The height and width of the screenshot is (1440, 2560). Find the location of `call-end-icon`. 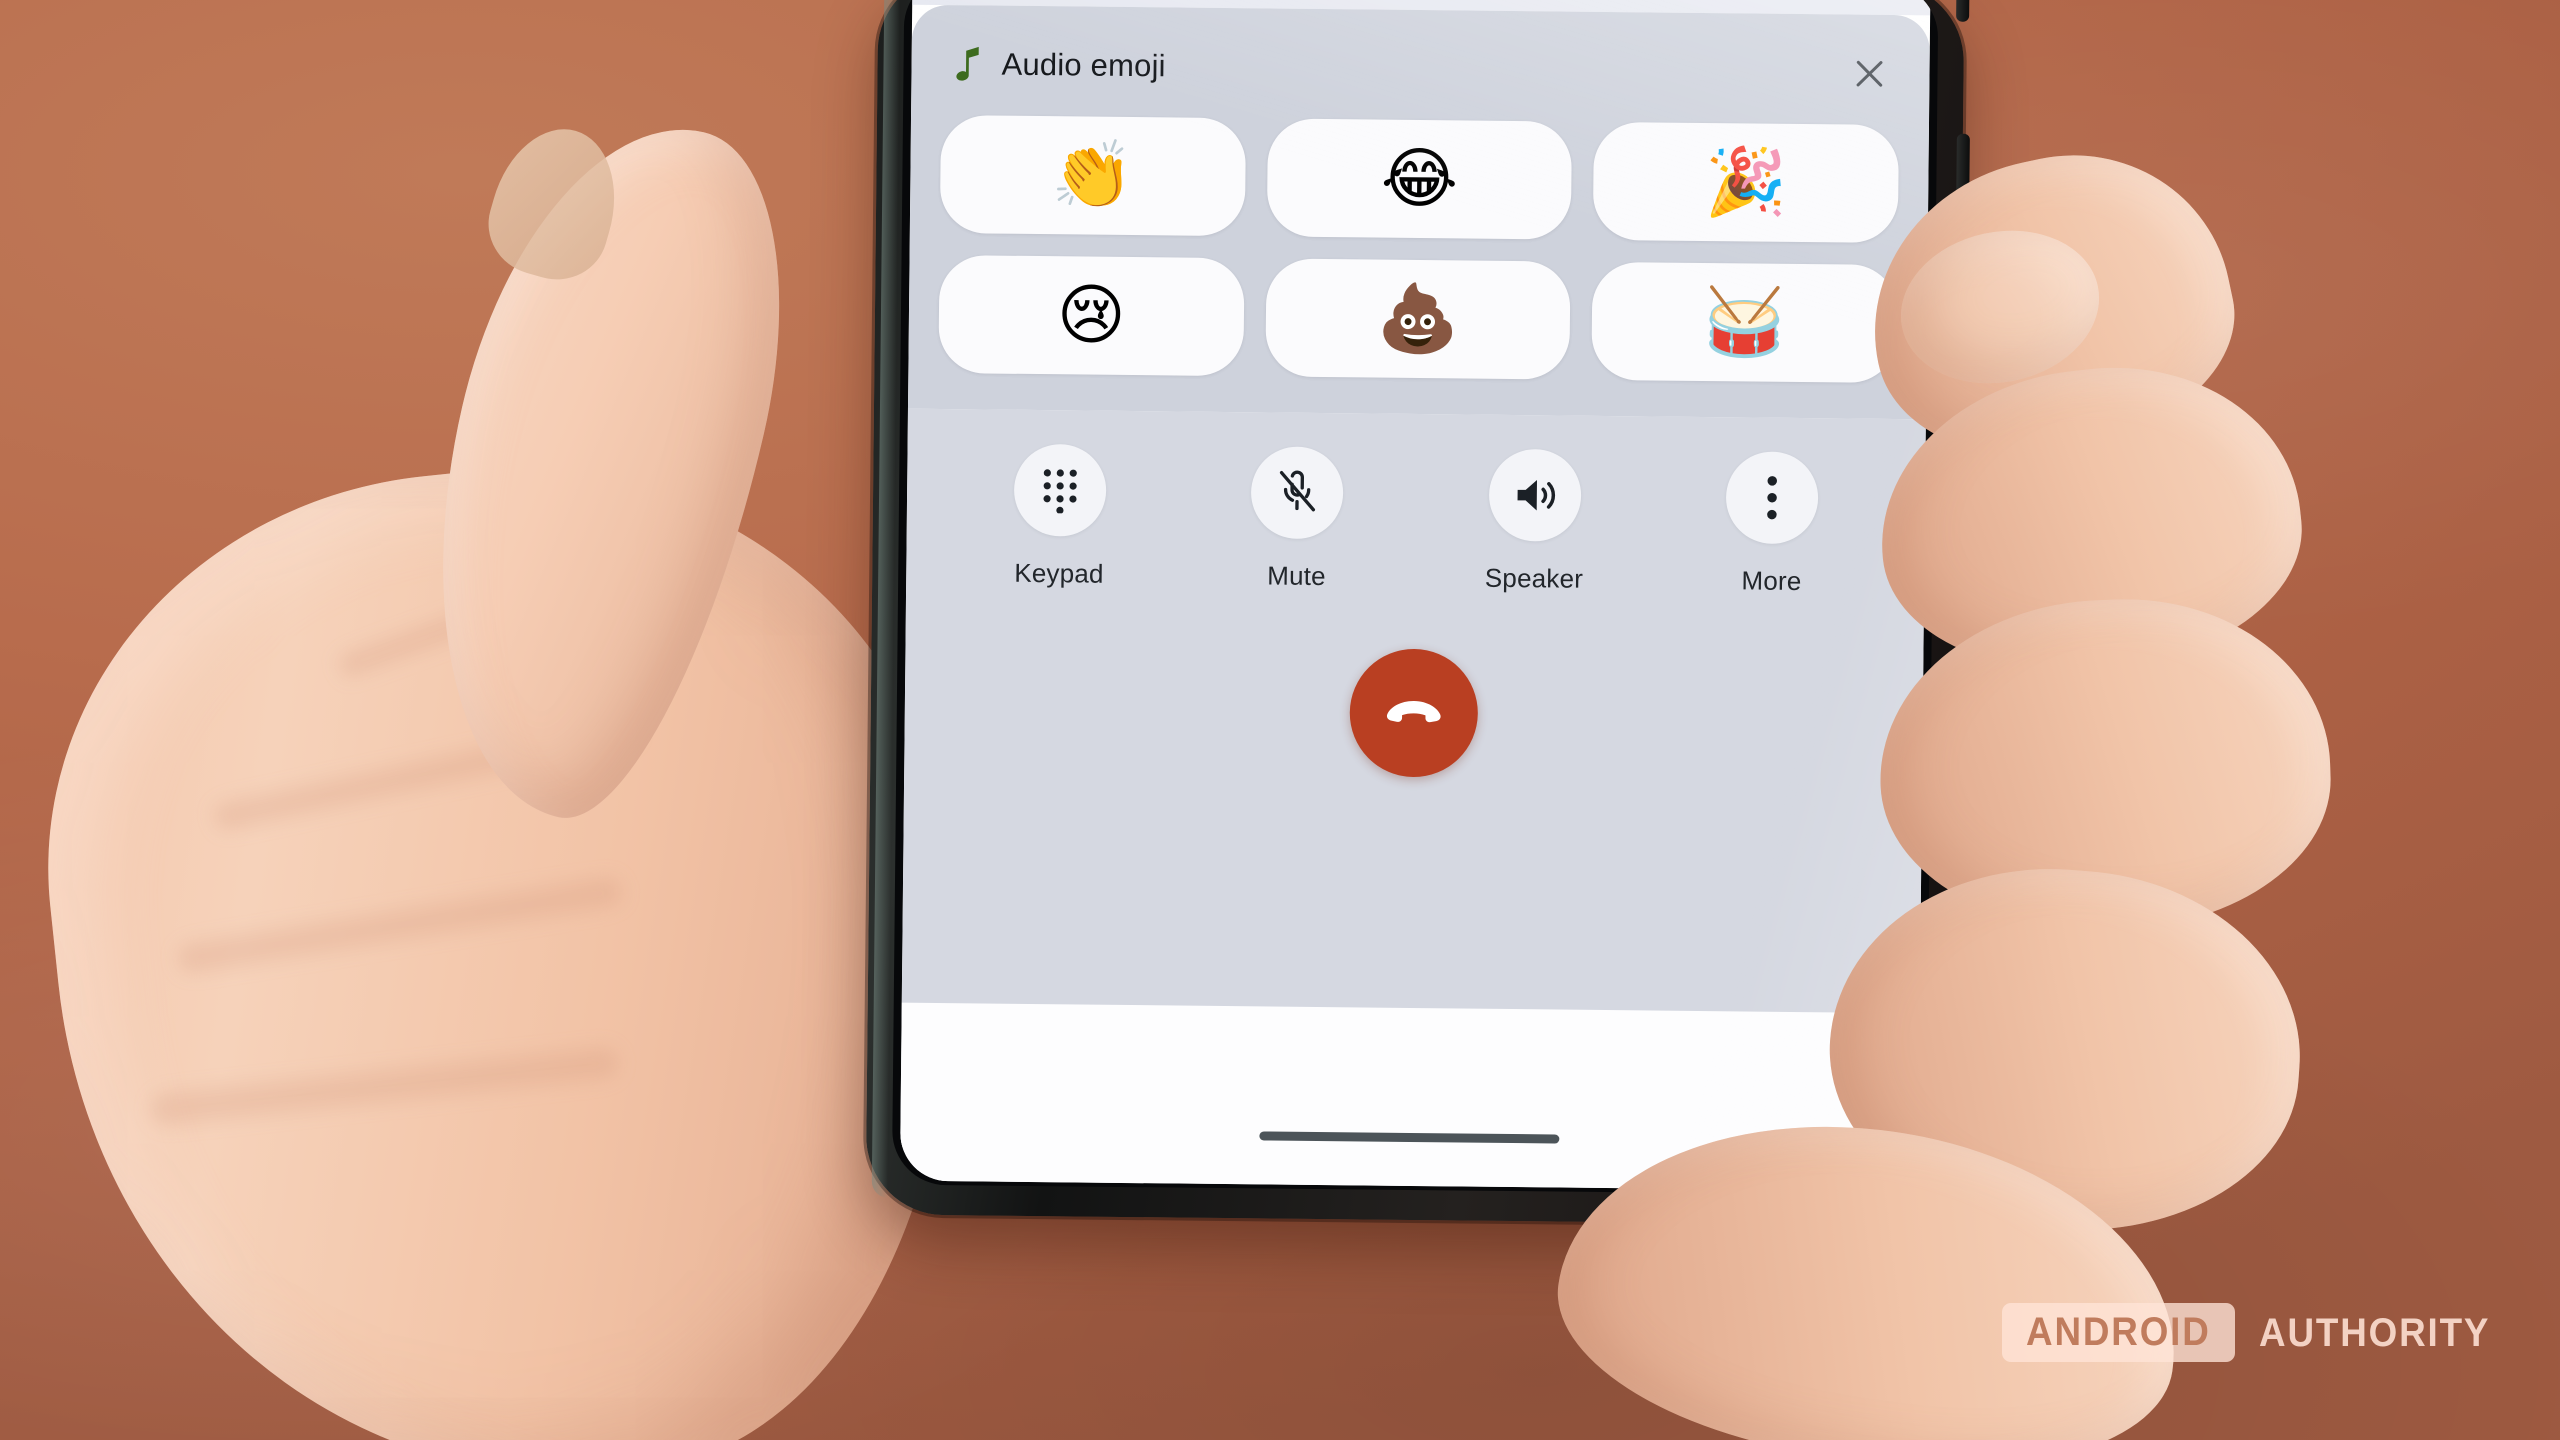

call-end-icon is located at coordinates (1413, 711).